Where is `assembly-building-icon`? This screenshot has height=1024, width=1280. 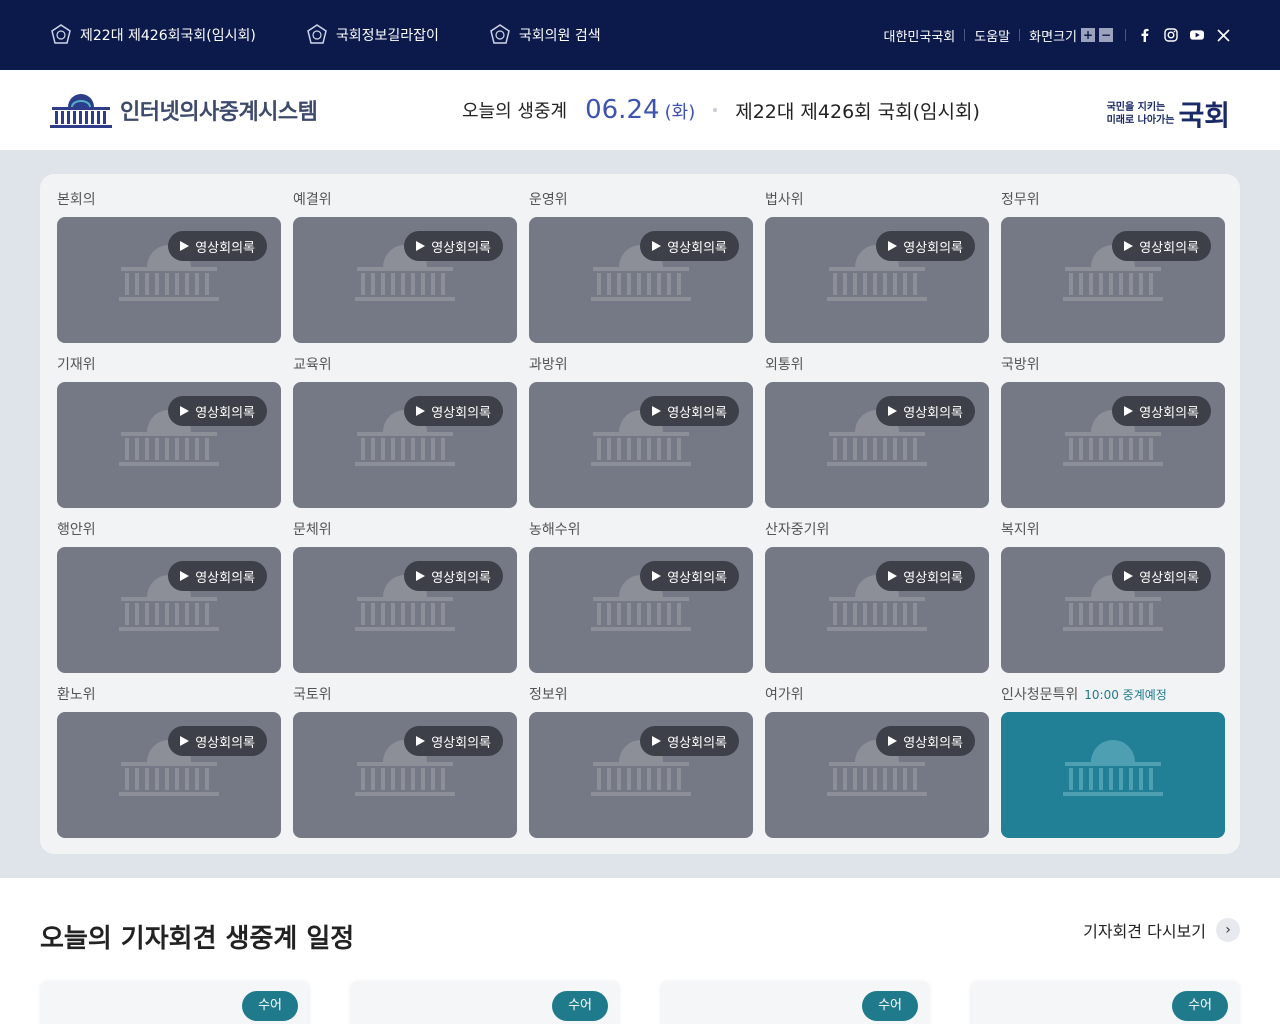
assembly-building-icon is located at coordinates (1113, 768).